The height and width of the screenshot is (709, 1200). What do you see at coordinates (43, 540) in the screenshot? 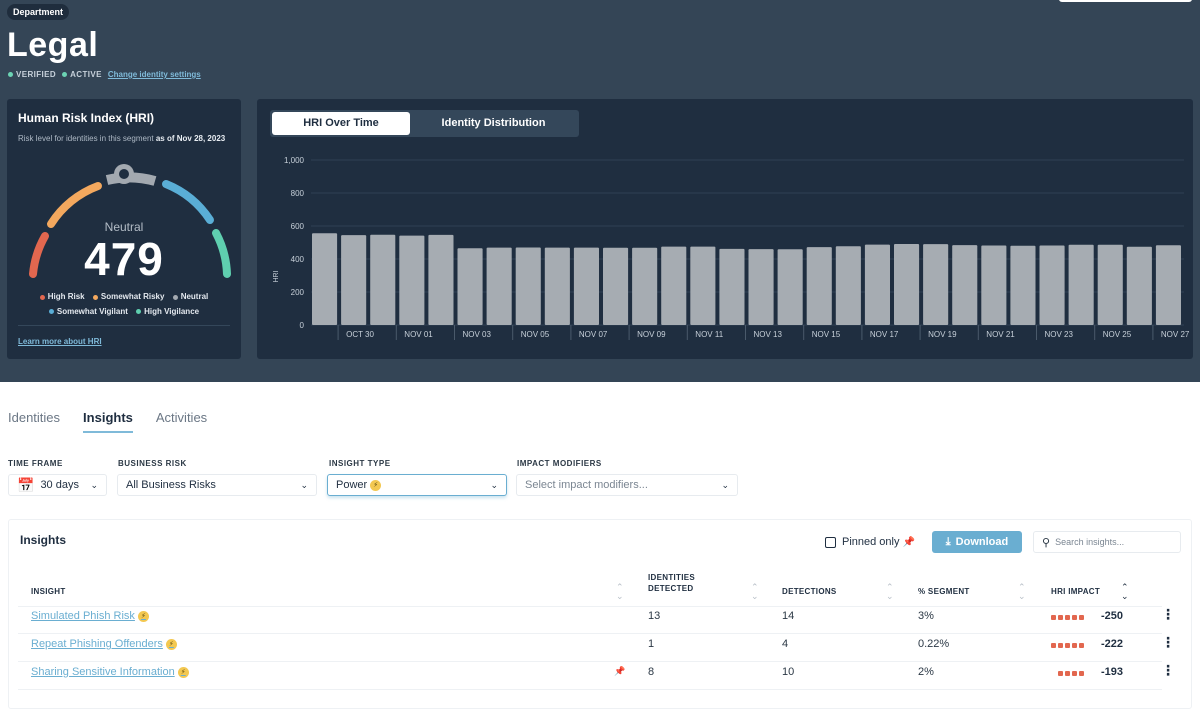
I see `insights-title: Insights` at bounding box center [43, 540].